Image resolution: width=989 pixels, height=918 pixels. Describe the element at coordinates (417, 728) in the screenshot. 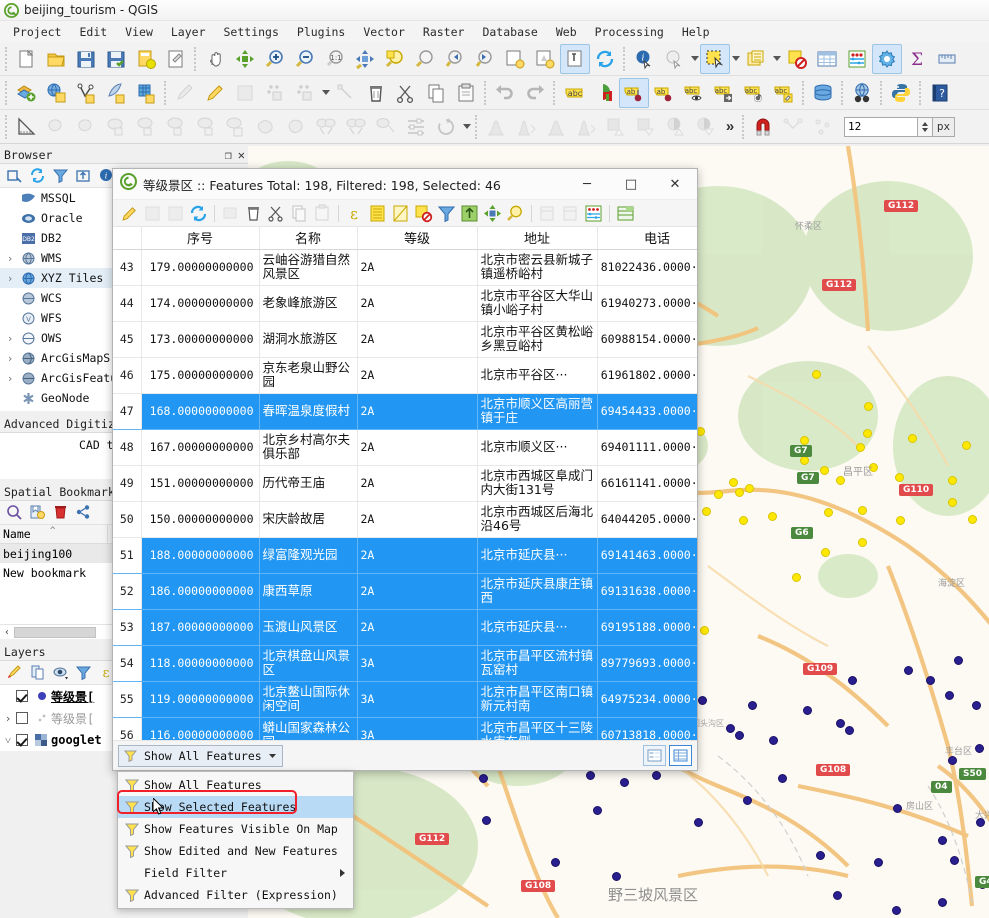

I see `cell-dengji: 3A` at that location.